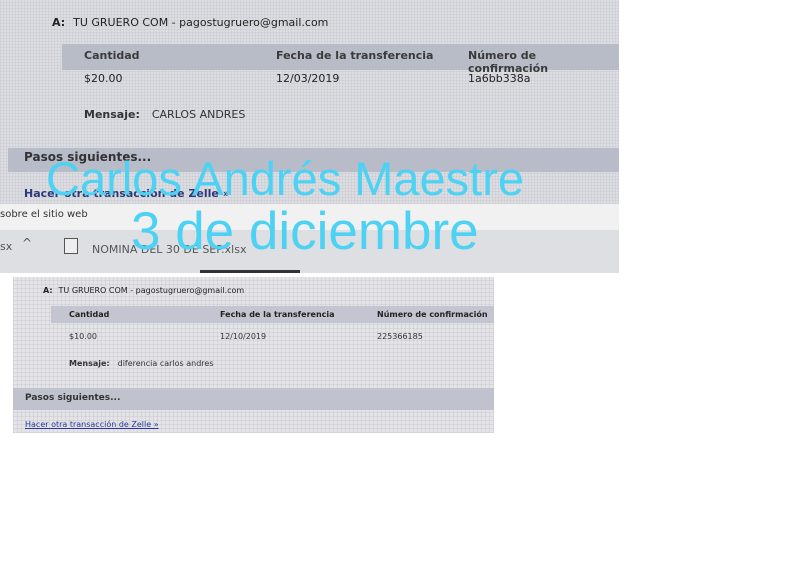 This screenshot has height=579, width=801. What do you see at coordinates (83, 336) in the screenshot?
I see `amount-value: $10.00` at bounding box center [83, 336].